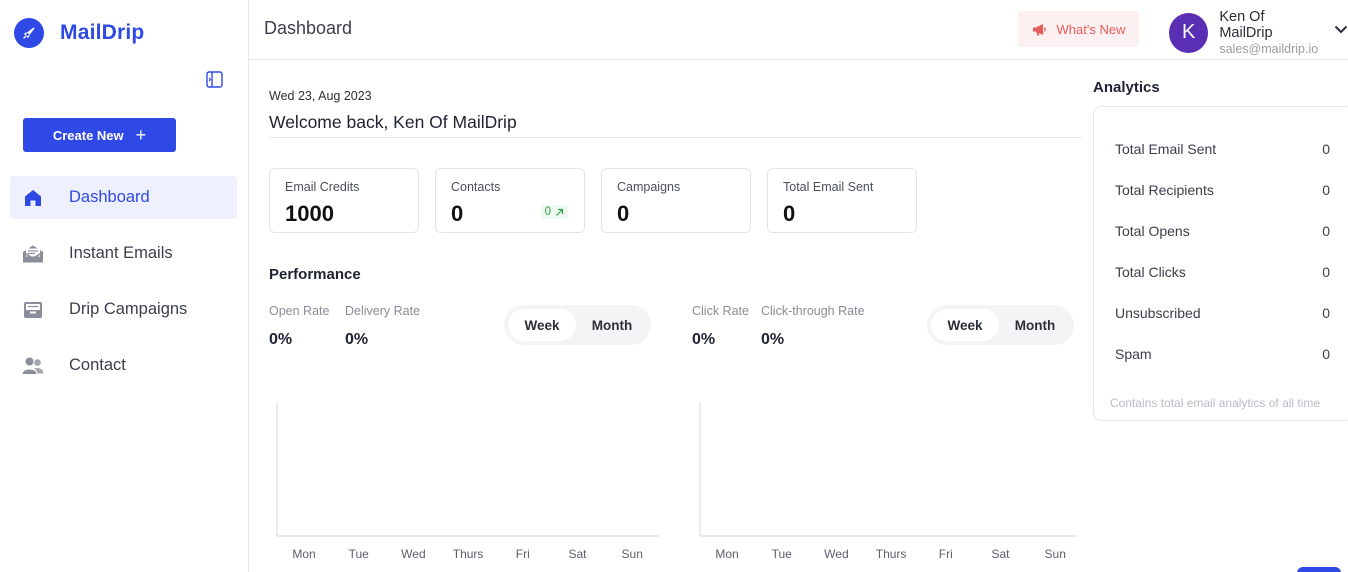 The width and height of the screenshot is (1348, 572). I want to click on sidebar-item-label: Dashboard, so click(109, 197).